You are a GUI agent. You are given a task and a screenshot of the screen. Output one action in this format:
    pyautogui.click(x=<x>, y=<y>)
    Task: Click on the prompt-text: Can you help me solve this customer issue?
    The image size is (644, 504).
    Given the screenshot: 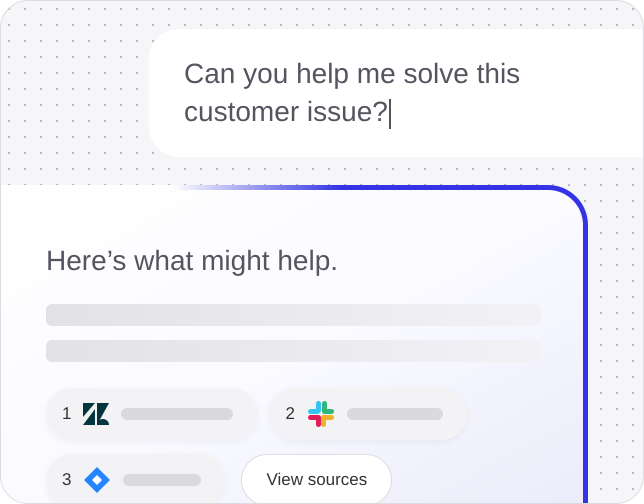 What is the action you would take?
    pyautogui.click(x=353, y=94)
    